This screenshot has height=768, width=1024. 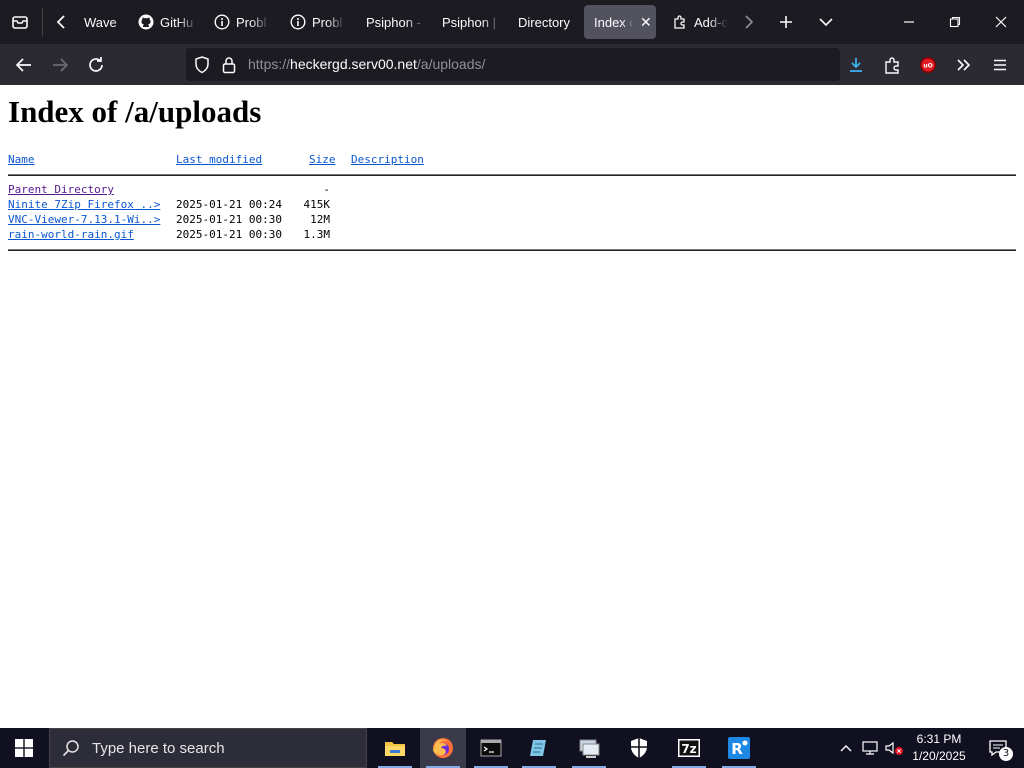 I want to click on column-header-description: Description, so click(x=387, y=160).